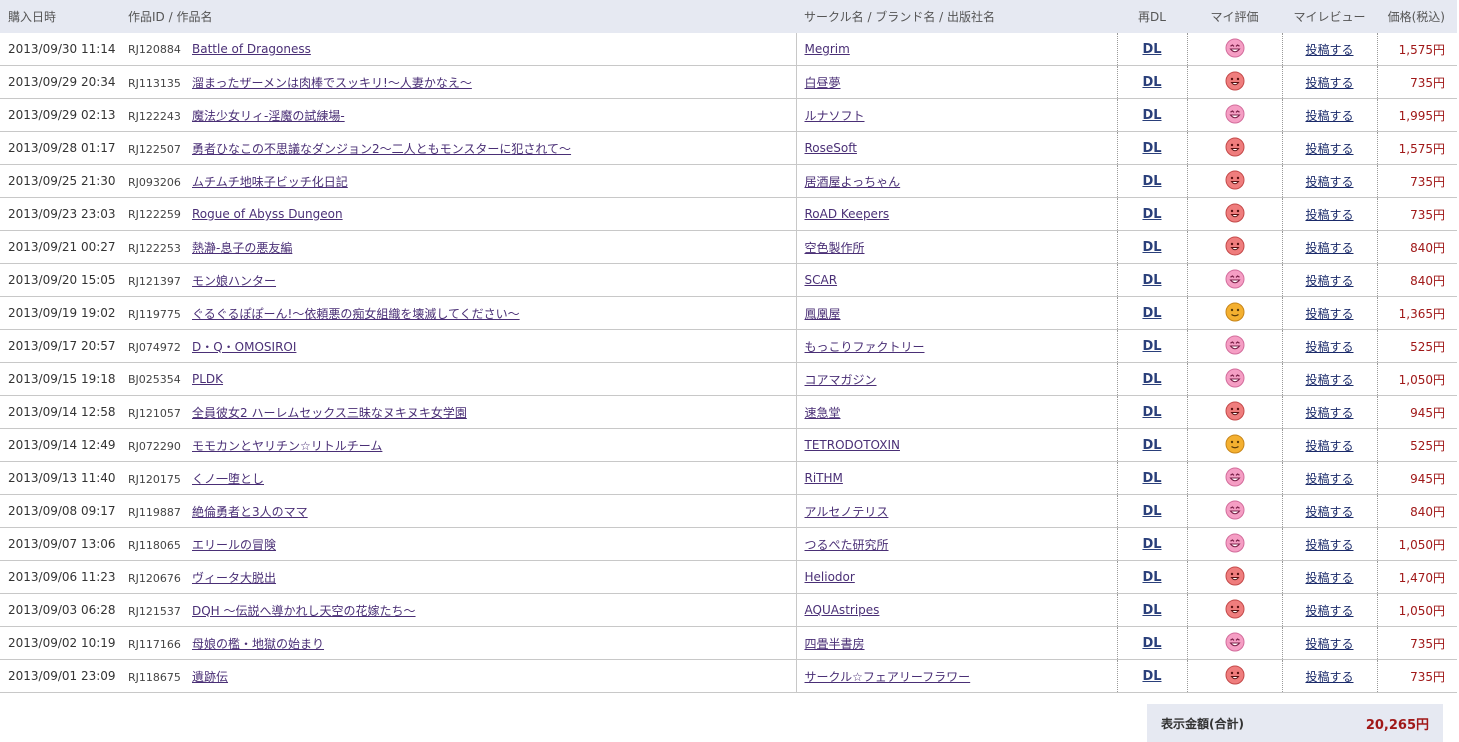 The height and width of the screenshot is (742, 1459). What do you see at coordinates (270, 182) in the screenshot?
I see `work-title-link: ムチムチ地味子ビッチ化日記` at bounding box center [270, 182].